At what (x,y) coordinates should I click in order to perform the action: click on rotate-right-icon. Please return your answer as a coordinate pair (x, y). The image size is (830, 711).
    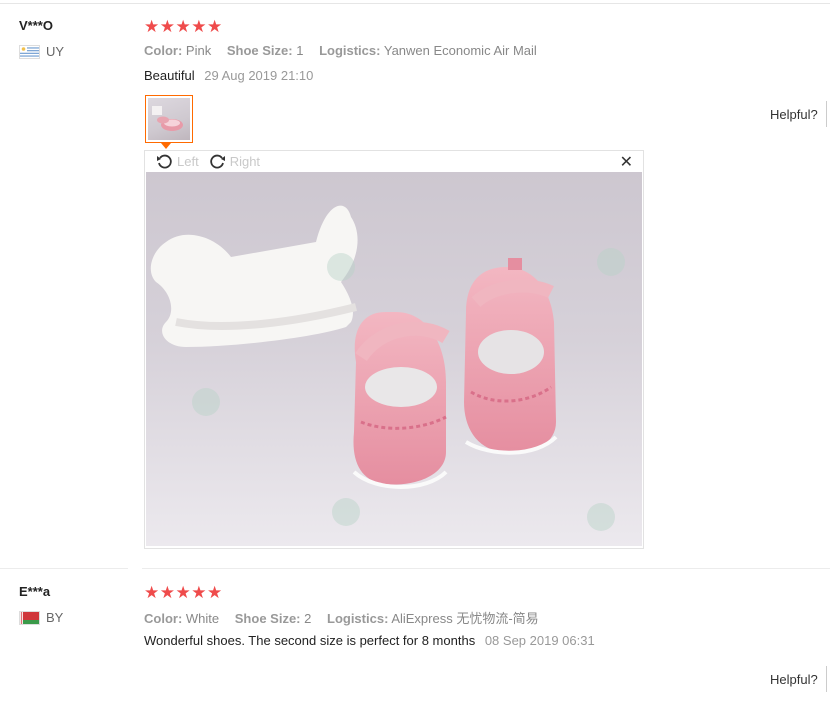
    Looking at the image, I should click on (217, 161).